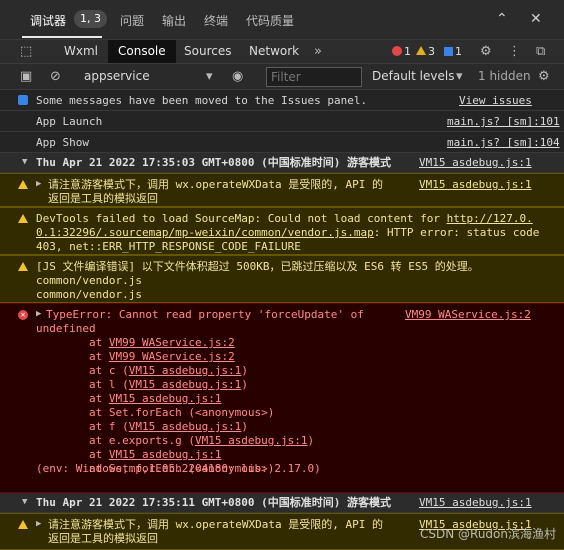  I want to click on stack-frame-text: at Set.forEach (<anonymous>), so click(155, 412).